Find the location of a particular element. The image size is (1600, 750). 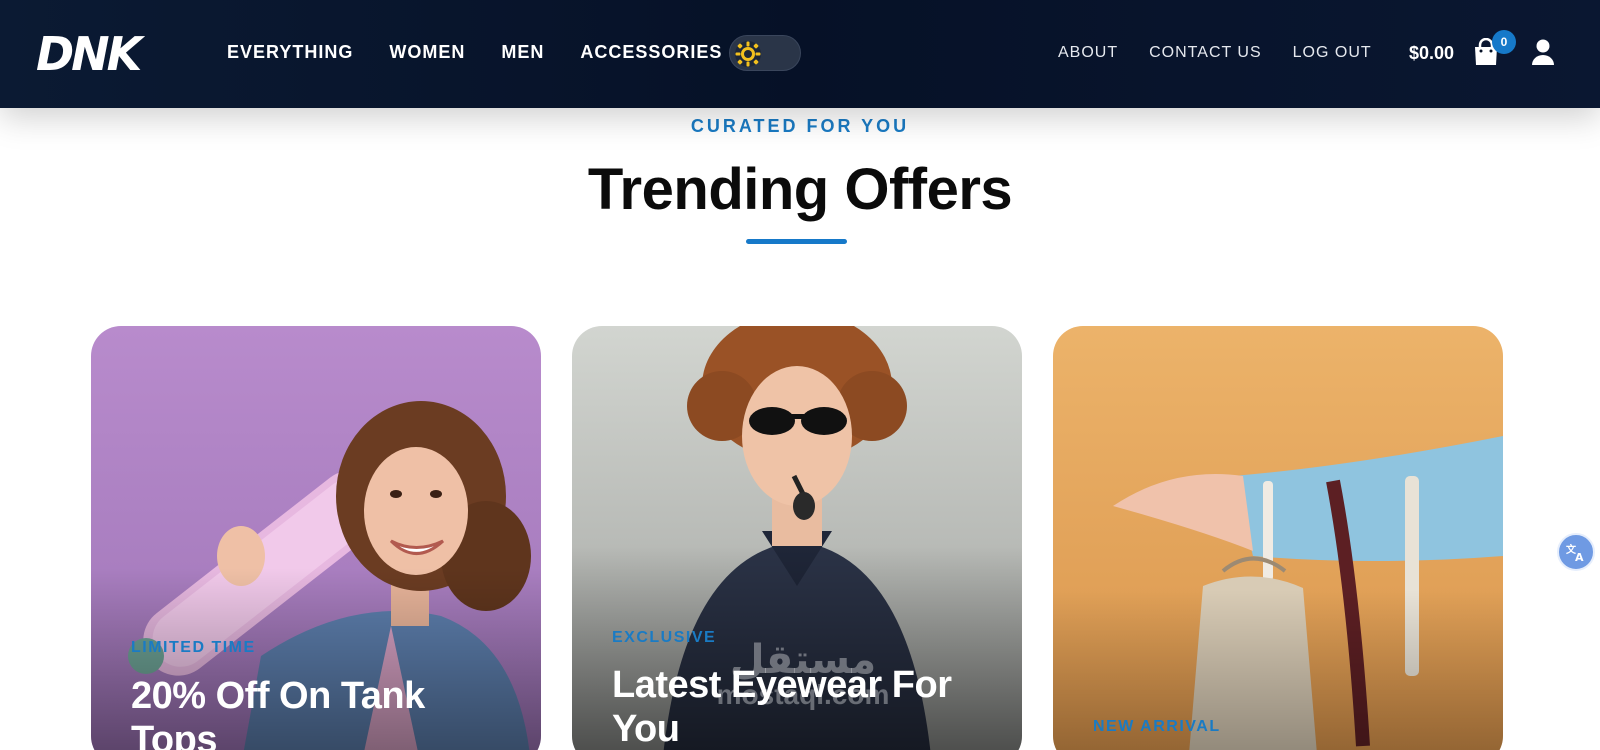

theme-toggle is located at coordinates (765, 53).